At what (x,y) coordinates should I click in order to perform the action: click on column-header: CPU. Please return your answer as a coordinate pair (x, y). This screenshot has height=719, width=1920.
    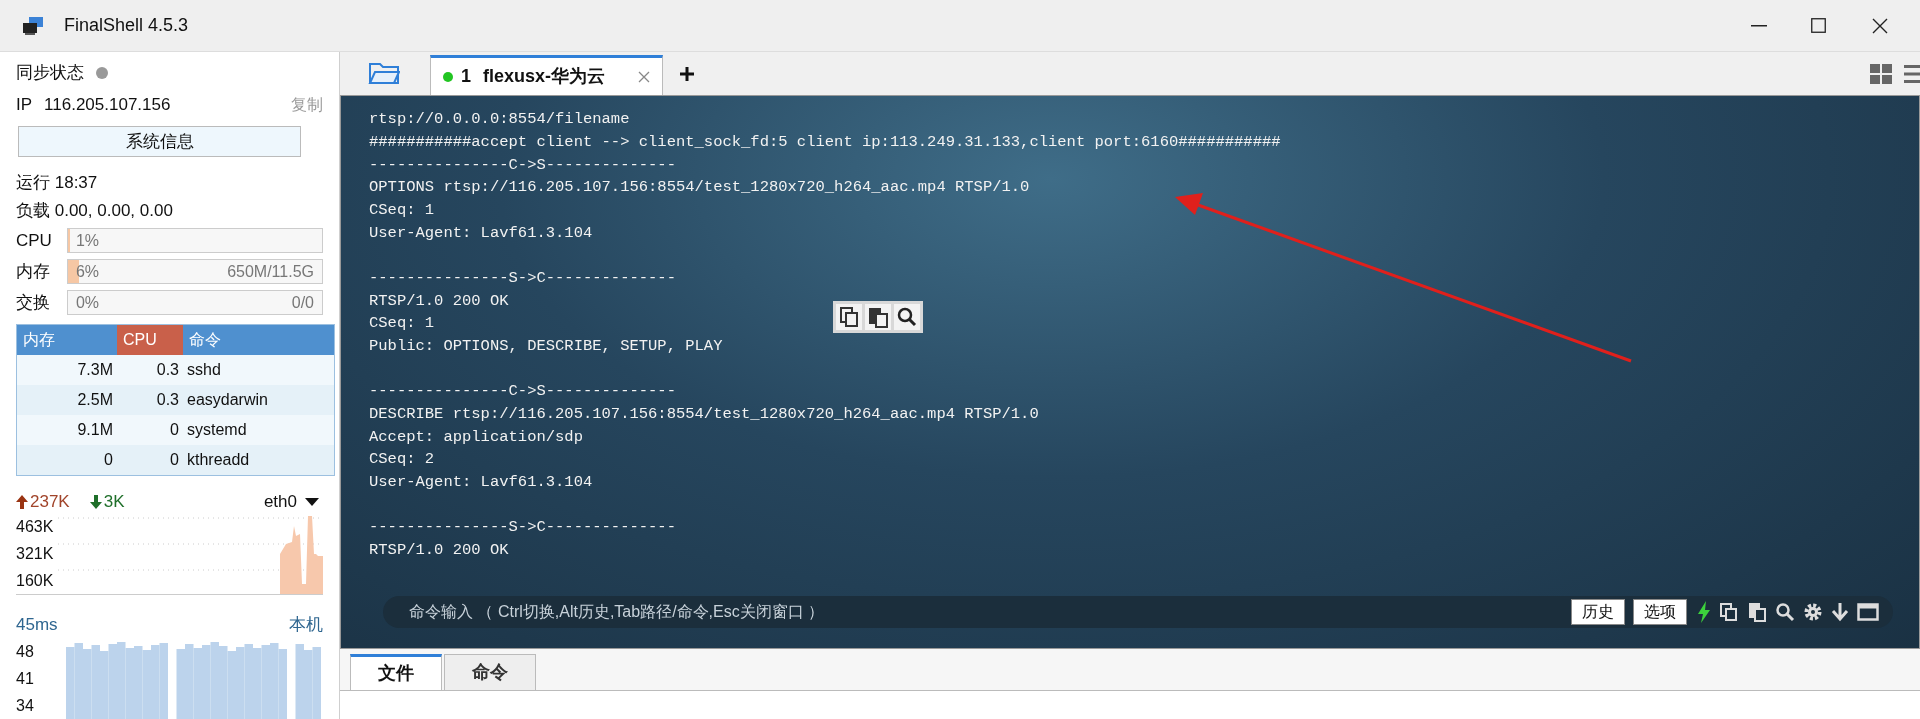
    Looking at the image, I should click on (150, 340).